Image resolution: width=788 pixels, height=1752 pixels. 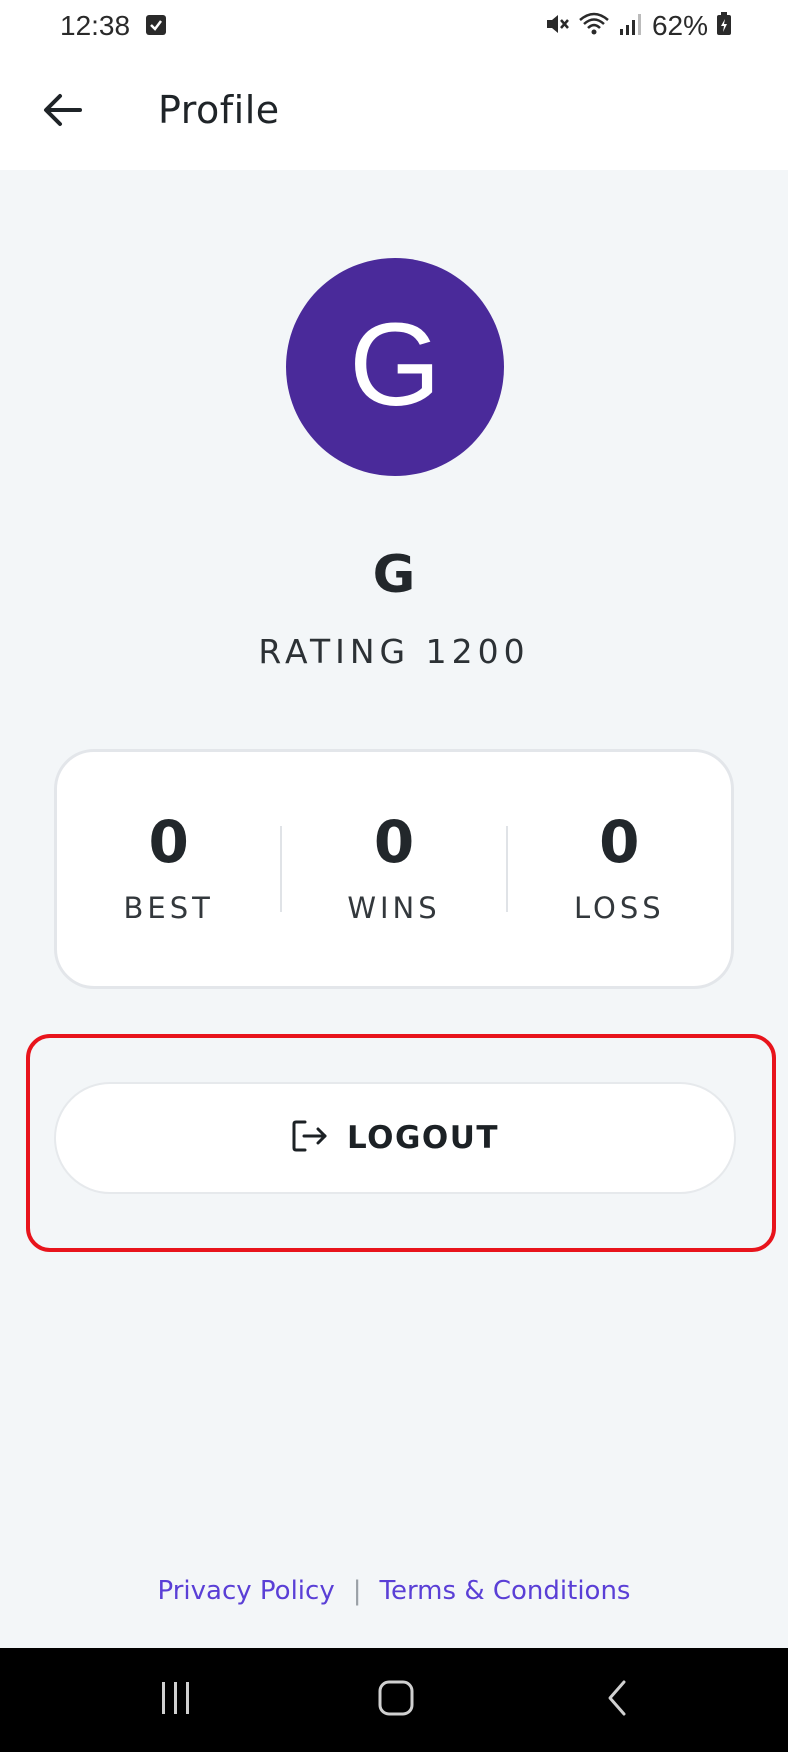 I want to click on avatar: G, so click(x=395, y=367).